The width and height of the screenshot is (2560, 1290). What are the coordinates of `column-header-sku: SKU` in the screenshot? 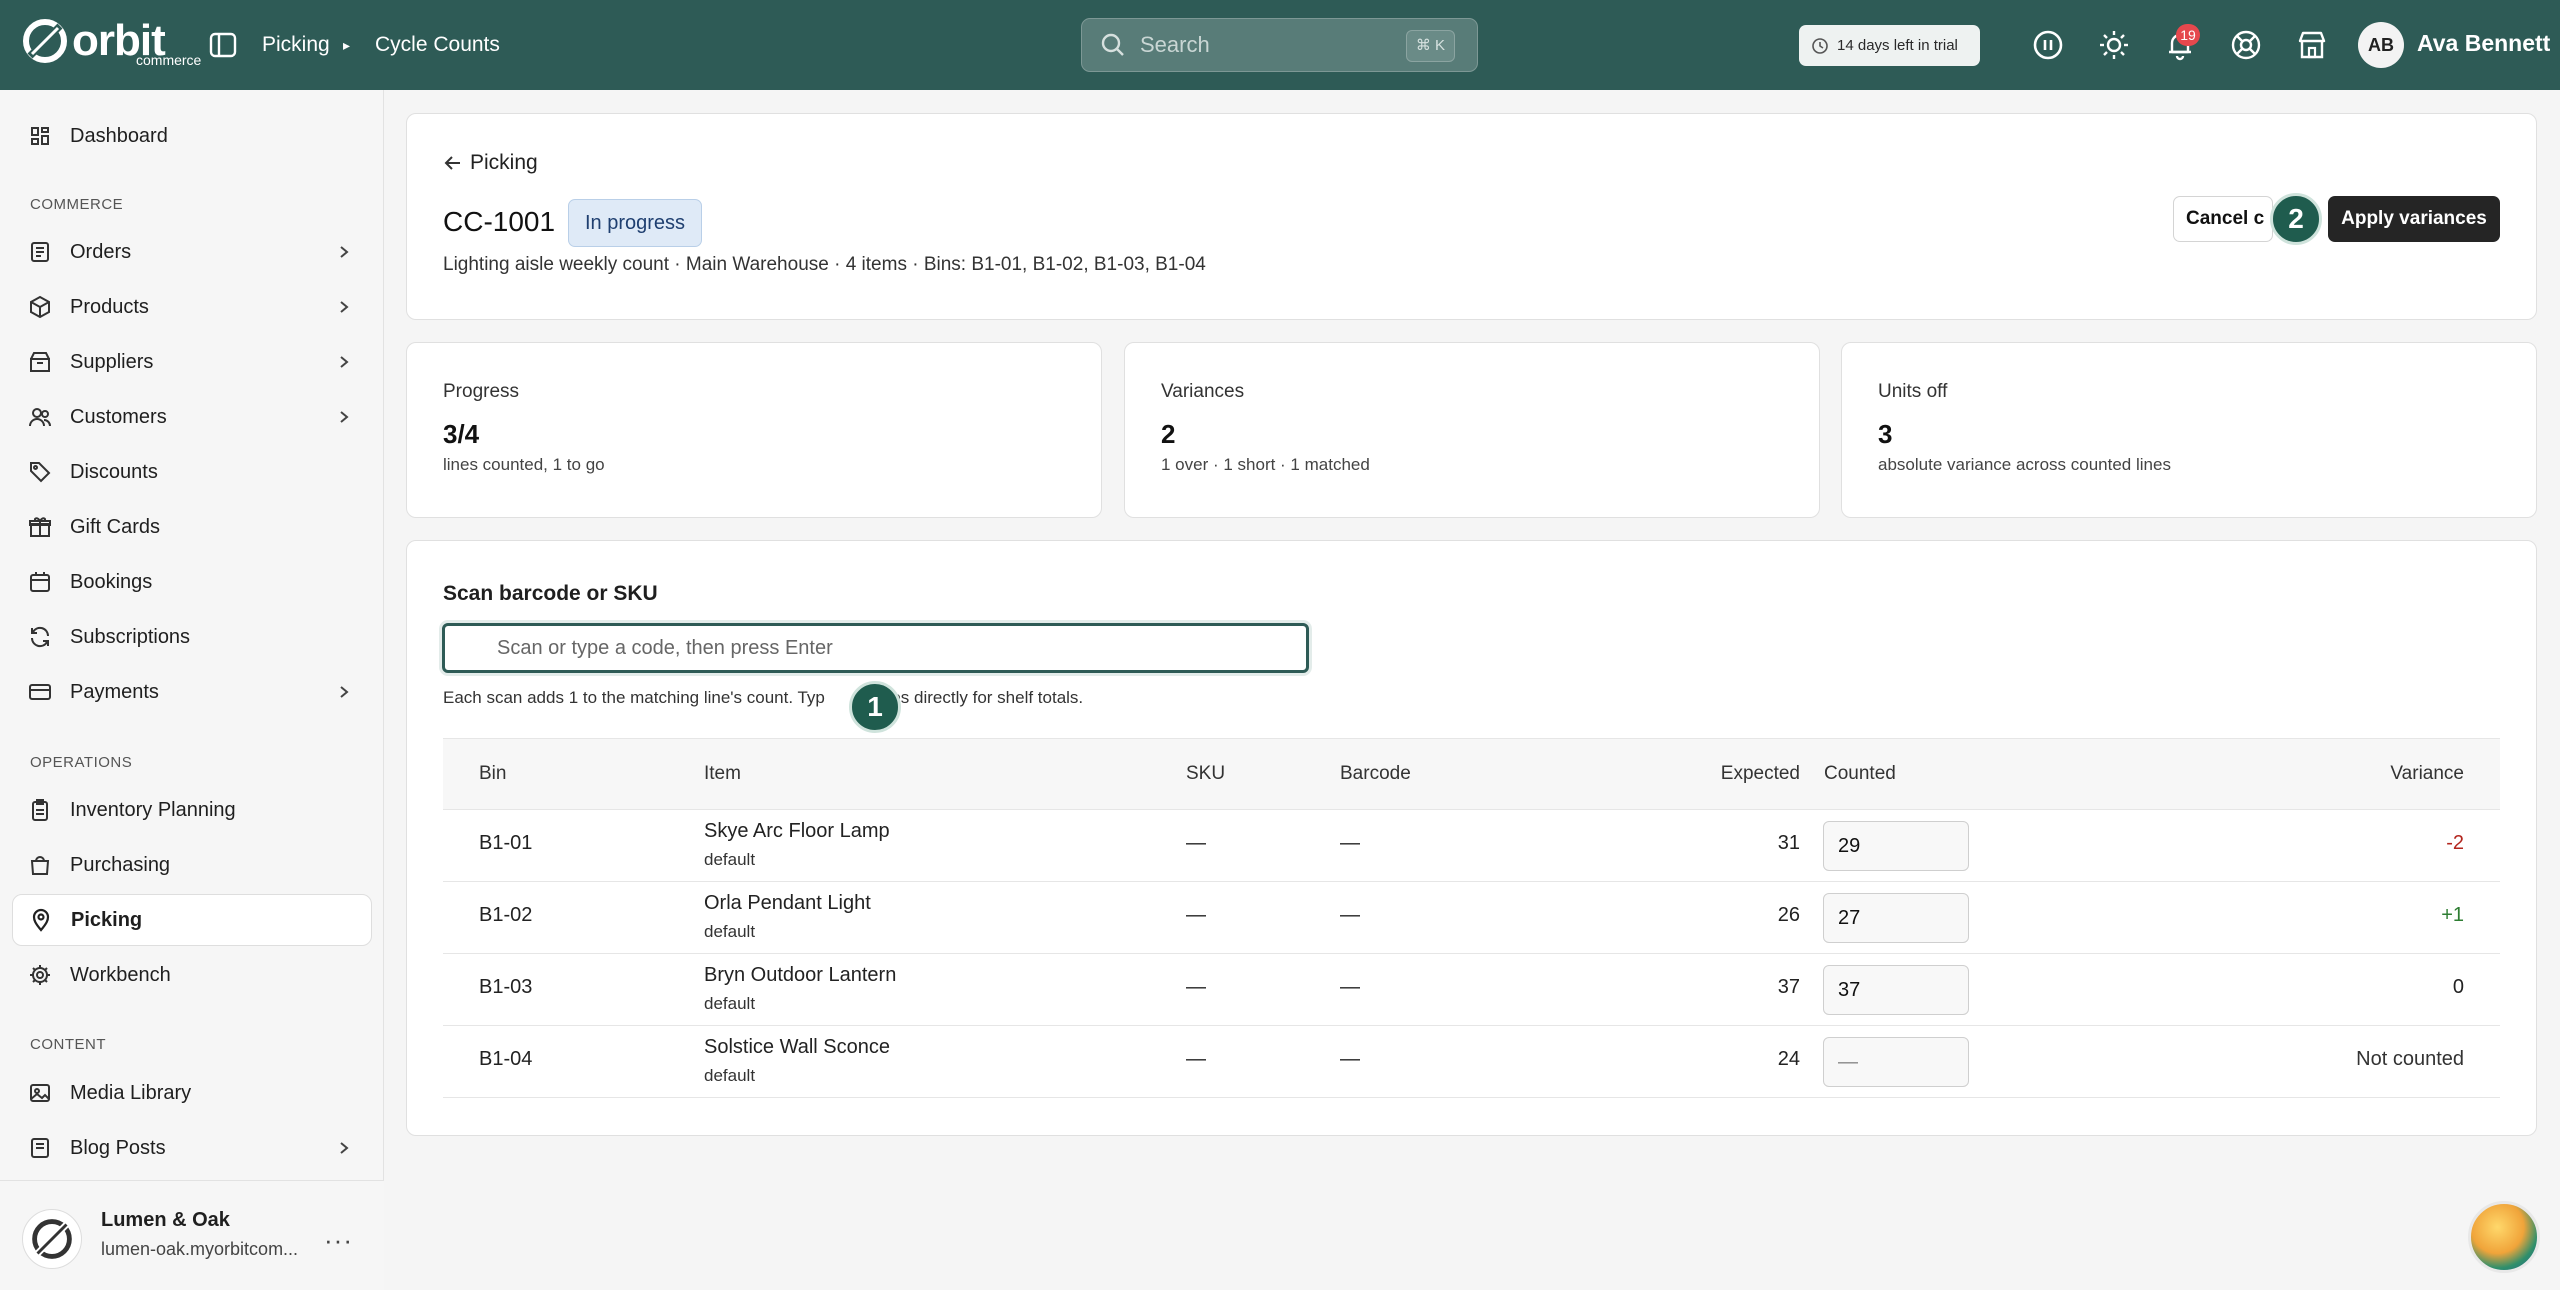 It's located at (1206, 773).